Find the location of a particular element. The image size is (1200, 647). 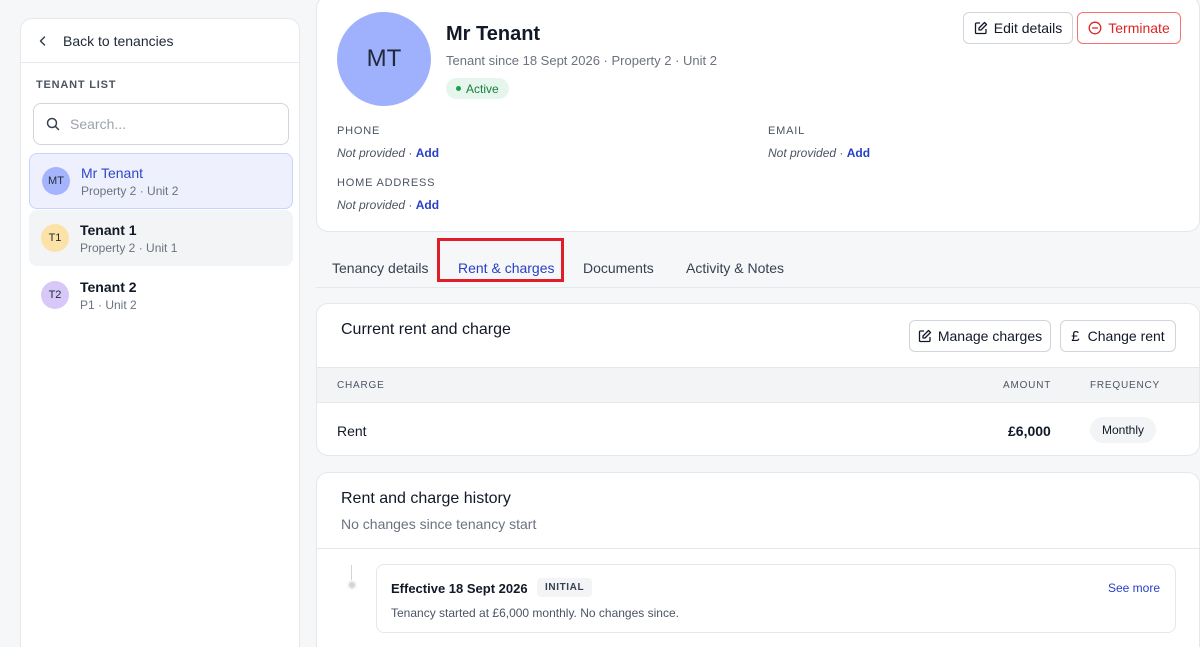

avatar: T2 is located at coordinates (55, 295).